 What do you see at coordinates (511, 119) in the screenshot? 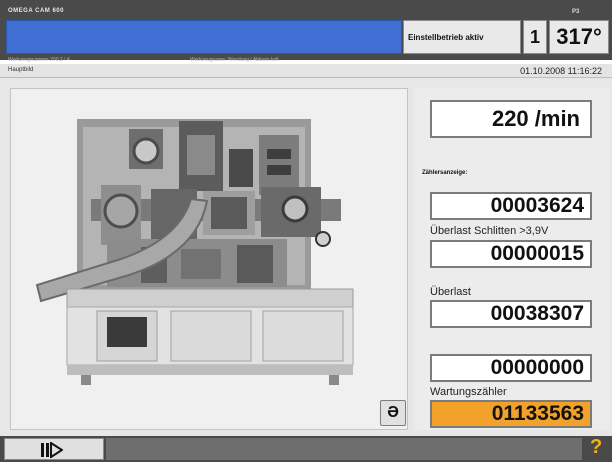
I see `speed-display: 220 /min` at bounding box center [511, 119].